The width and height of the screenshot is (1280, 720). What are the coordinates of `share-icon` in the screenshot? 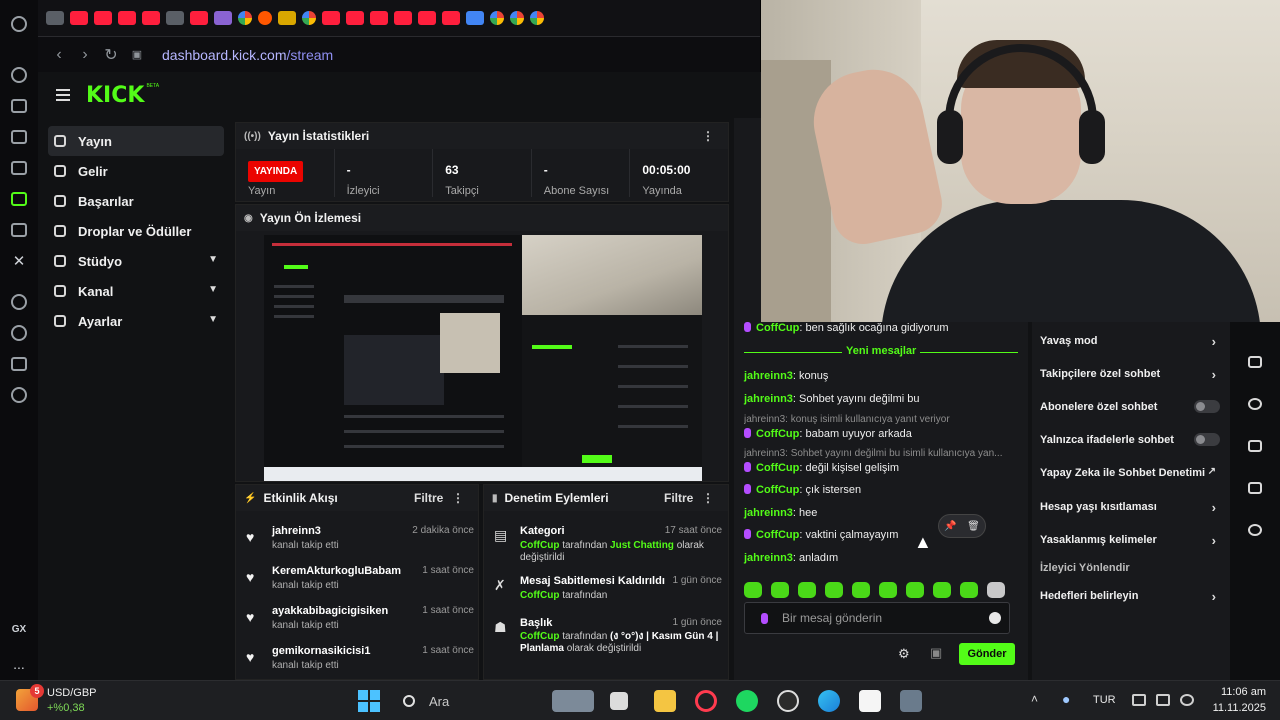 It's located at (1255, 530).